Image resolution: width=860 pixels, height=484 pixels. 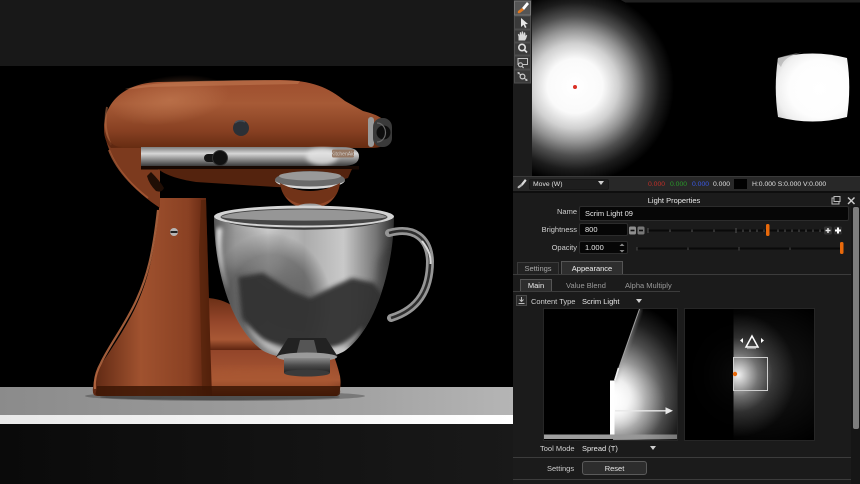 I want to click on svg-text: KitchenAid, so click(x=343, y=155).